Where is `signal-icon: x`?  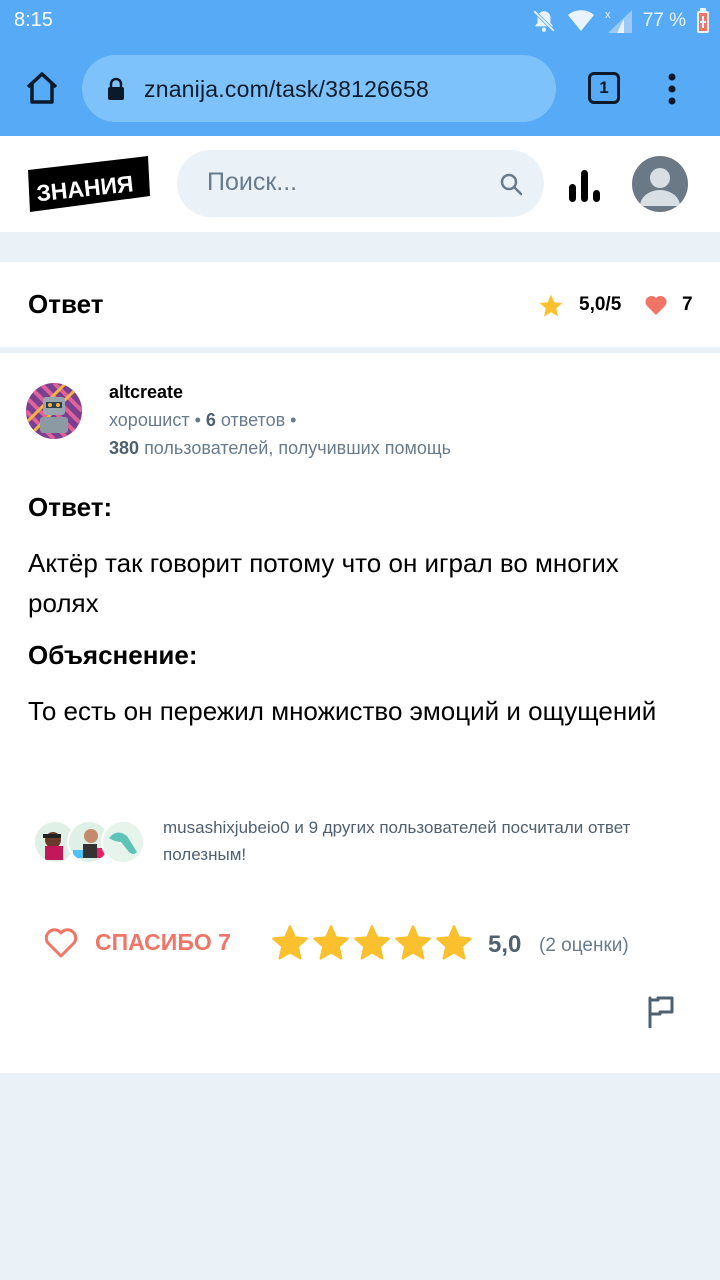 signal-icon: x is located at coordinates (618, 21).